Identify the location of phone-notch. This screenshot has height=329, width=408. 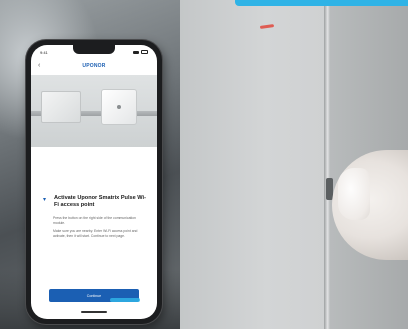
(94, 49).